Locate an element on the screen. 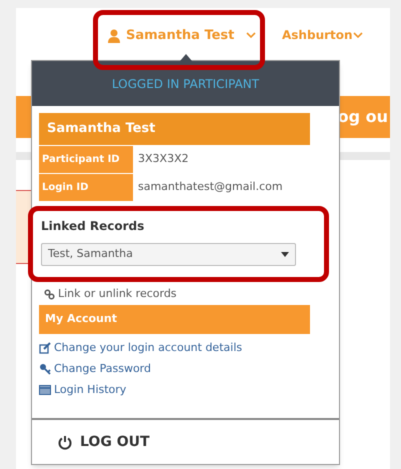 This screenshot has width=401, height=469. linked-records-select: Test, Samantha is located at coordinates (168, 254).